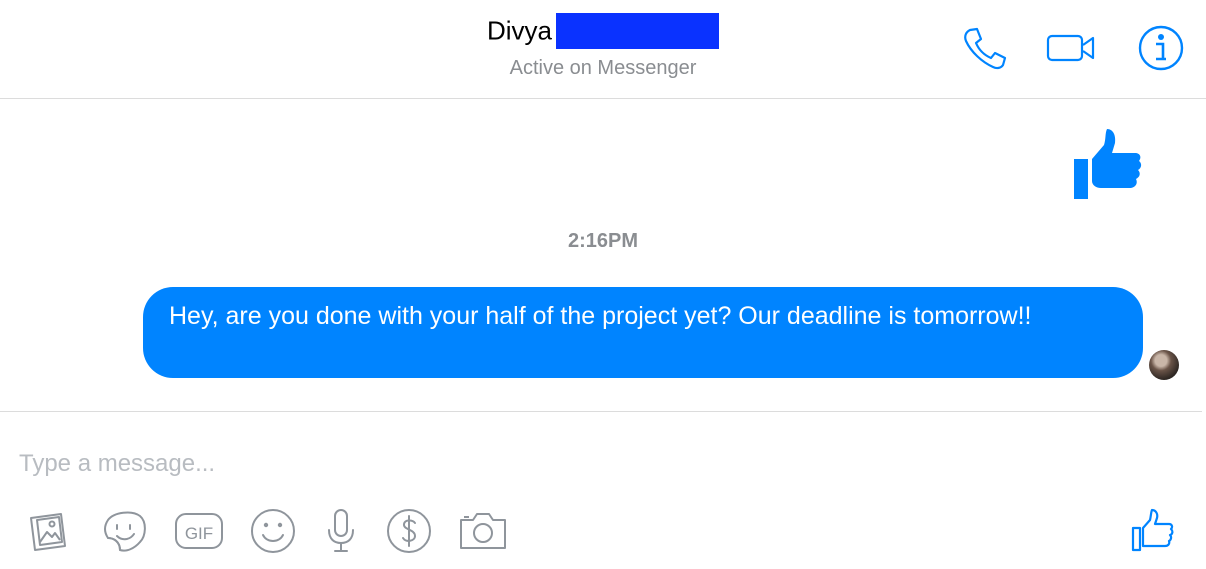  I want to click on seen-avatar, so click(1164, 365).